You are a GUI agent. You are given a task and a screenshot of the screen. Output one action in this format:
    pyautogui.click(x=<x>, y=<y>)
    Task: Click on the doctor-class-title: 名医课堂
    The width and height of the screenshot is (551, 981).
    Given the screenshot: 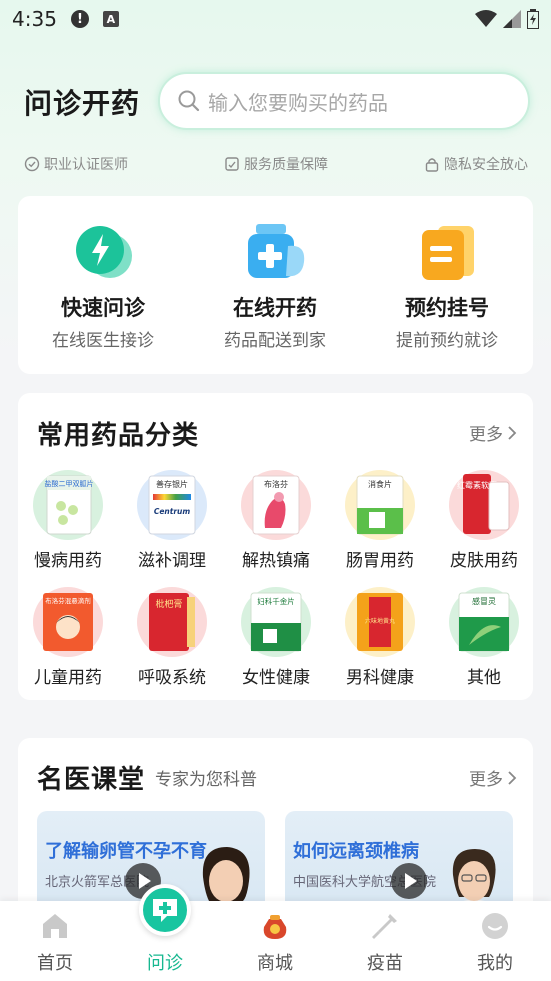 What is the action you would take?
    pyautogui.click(x=91, y=780)
    